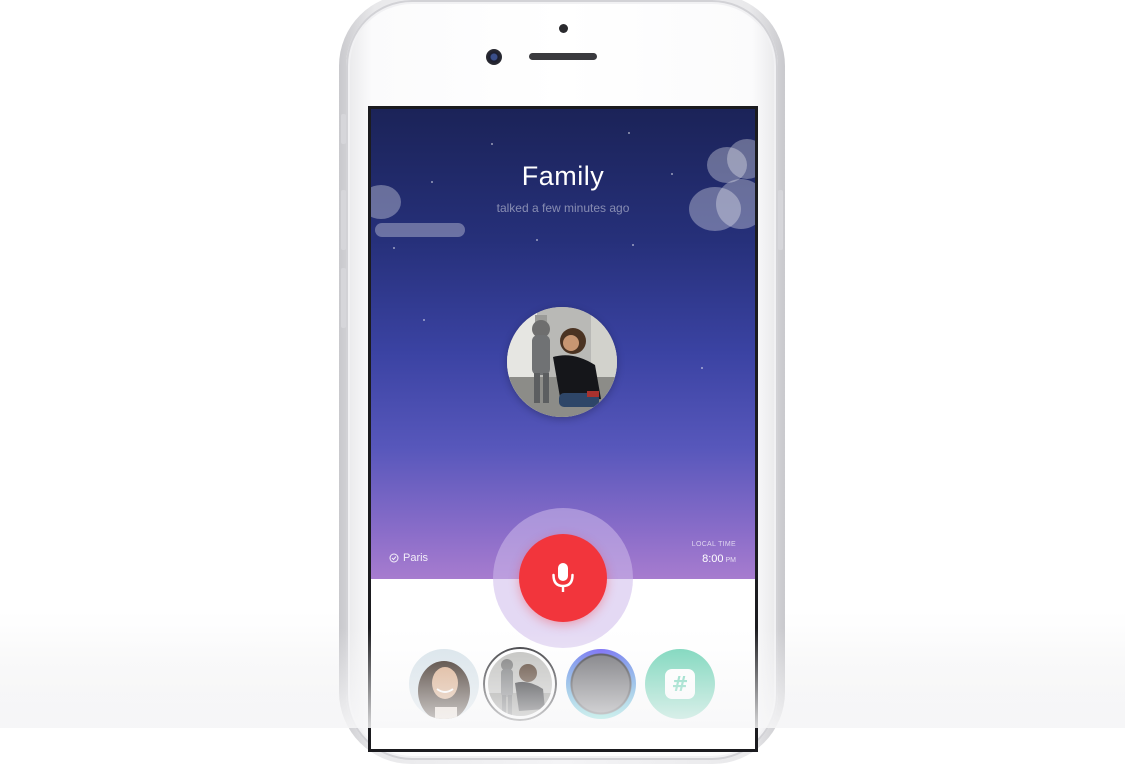  What do you see at coordinates (563, 176) in the screenshot?
I see `conversation-title: Family` at bounding box center [563, 176].